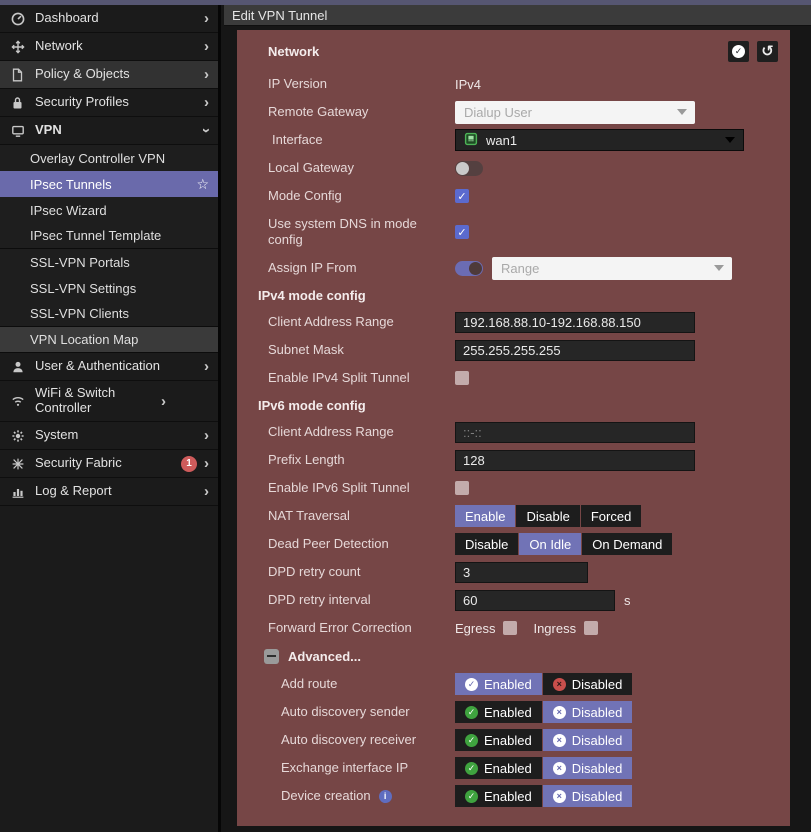 This screenshot has width=811, height=832. I want to click on form-row-fec: Forward Error Correction Egress Ingress, so click(513, 628).